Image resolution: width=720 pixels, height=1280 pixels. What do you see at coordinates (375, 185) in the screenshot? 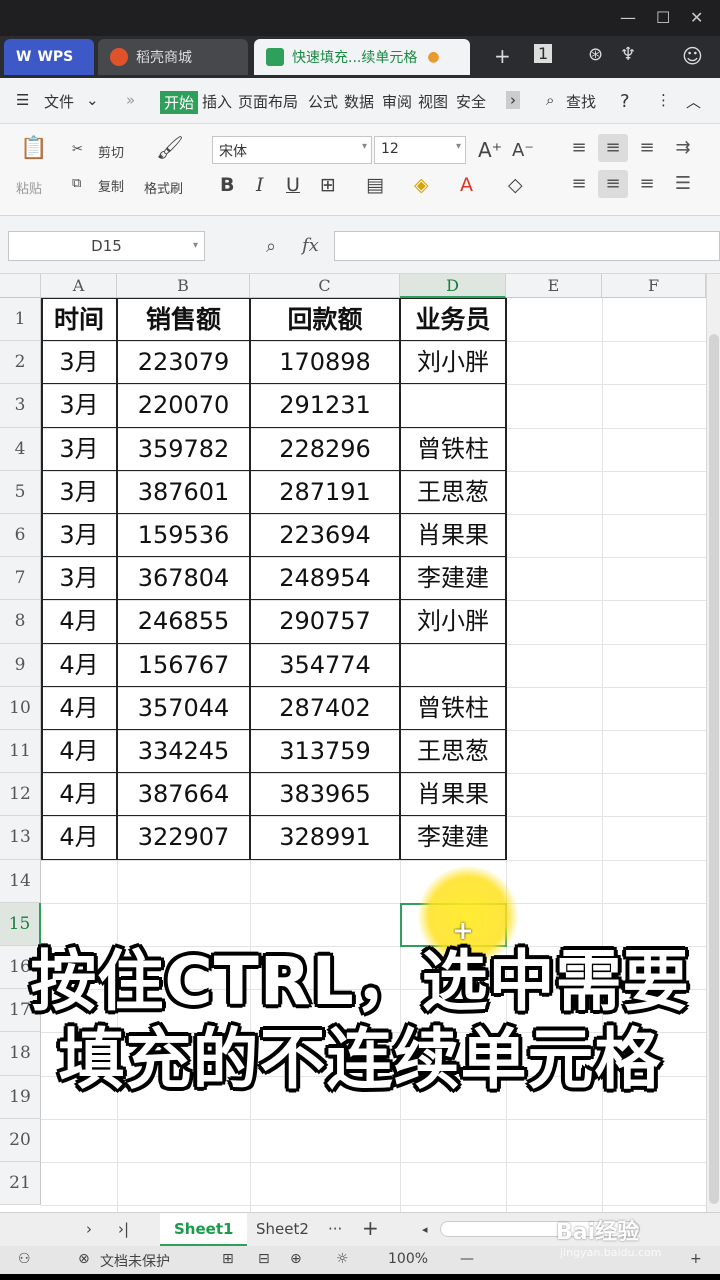
I see `cell-style-icon: ▤` at bounding box center [375, 185].